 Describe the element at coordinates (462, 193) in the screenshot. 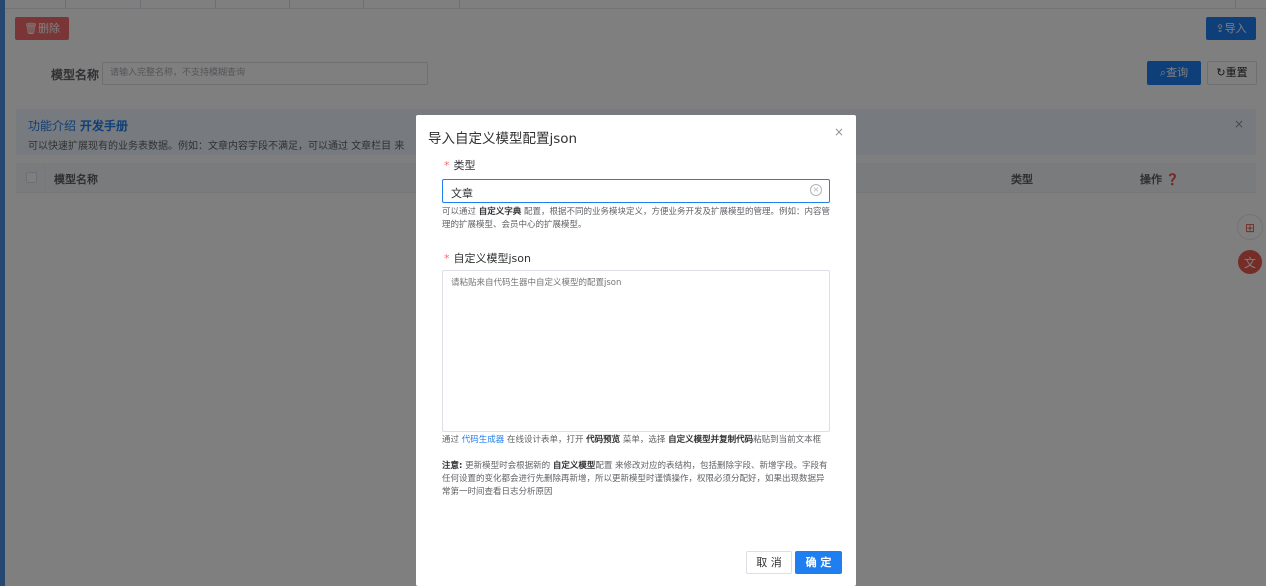

I see `type-select-value: 文章` at that location.